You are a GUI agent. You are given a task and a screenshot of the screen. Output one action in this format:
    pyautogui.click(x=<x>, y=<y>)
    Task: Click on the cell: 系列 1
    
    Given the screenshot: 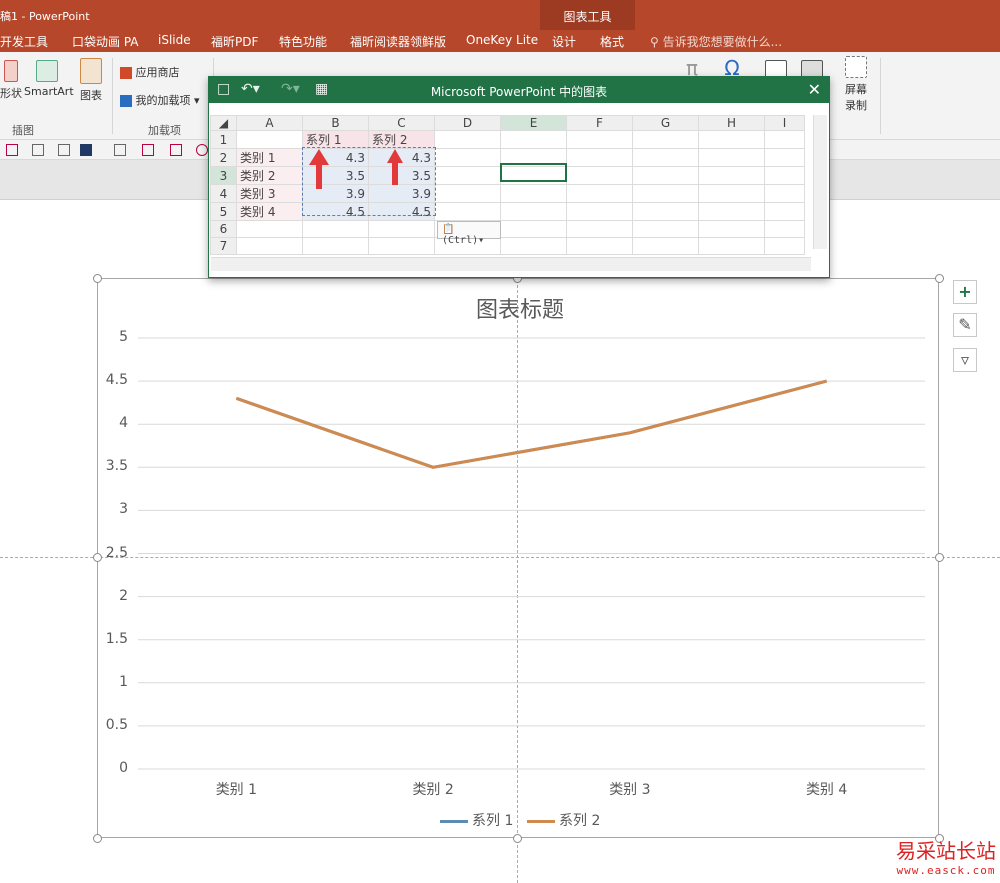 What is the action you would take?
    pyautogui.click(x=335, y=139)
    